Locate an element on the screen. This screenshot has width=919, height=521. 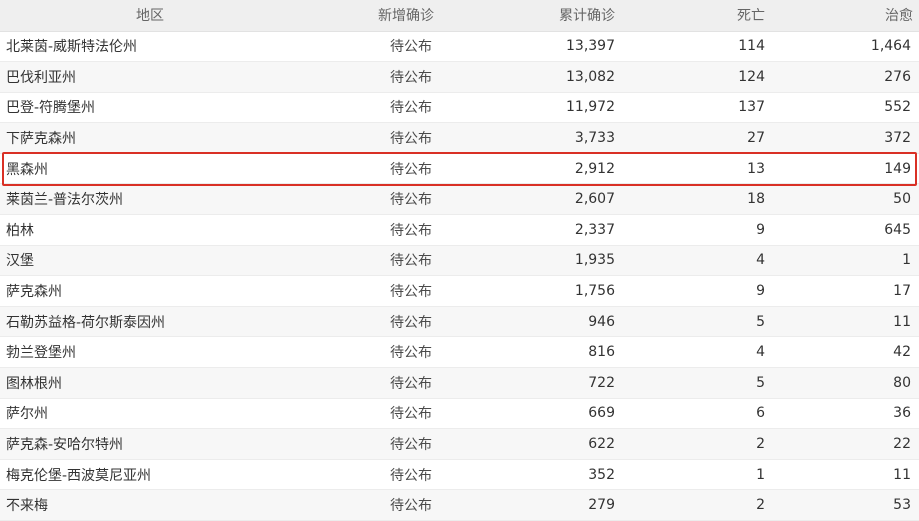
recovered-cell: 149 is located at coordinates (845, 169).